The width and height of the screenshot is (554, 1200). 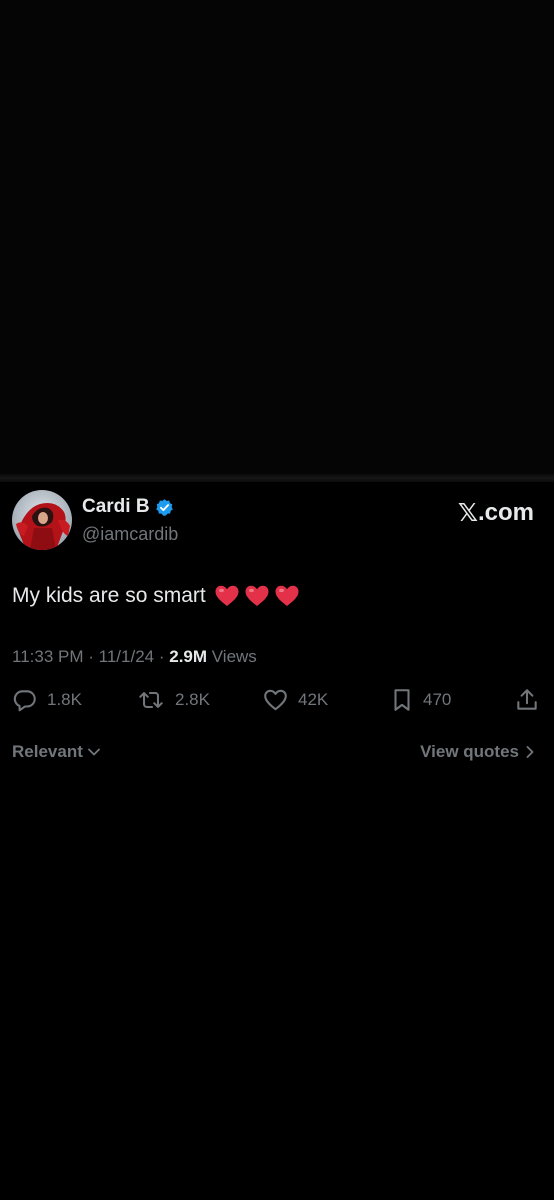 What do you see at coordinates (277, 478) in the screenshot?
I see `top-divider` at bounding box center [277, 478].